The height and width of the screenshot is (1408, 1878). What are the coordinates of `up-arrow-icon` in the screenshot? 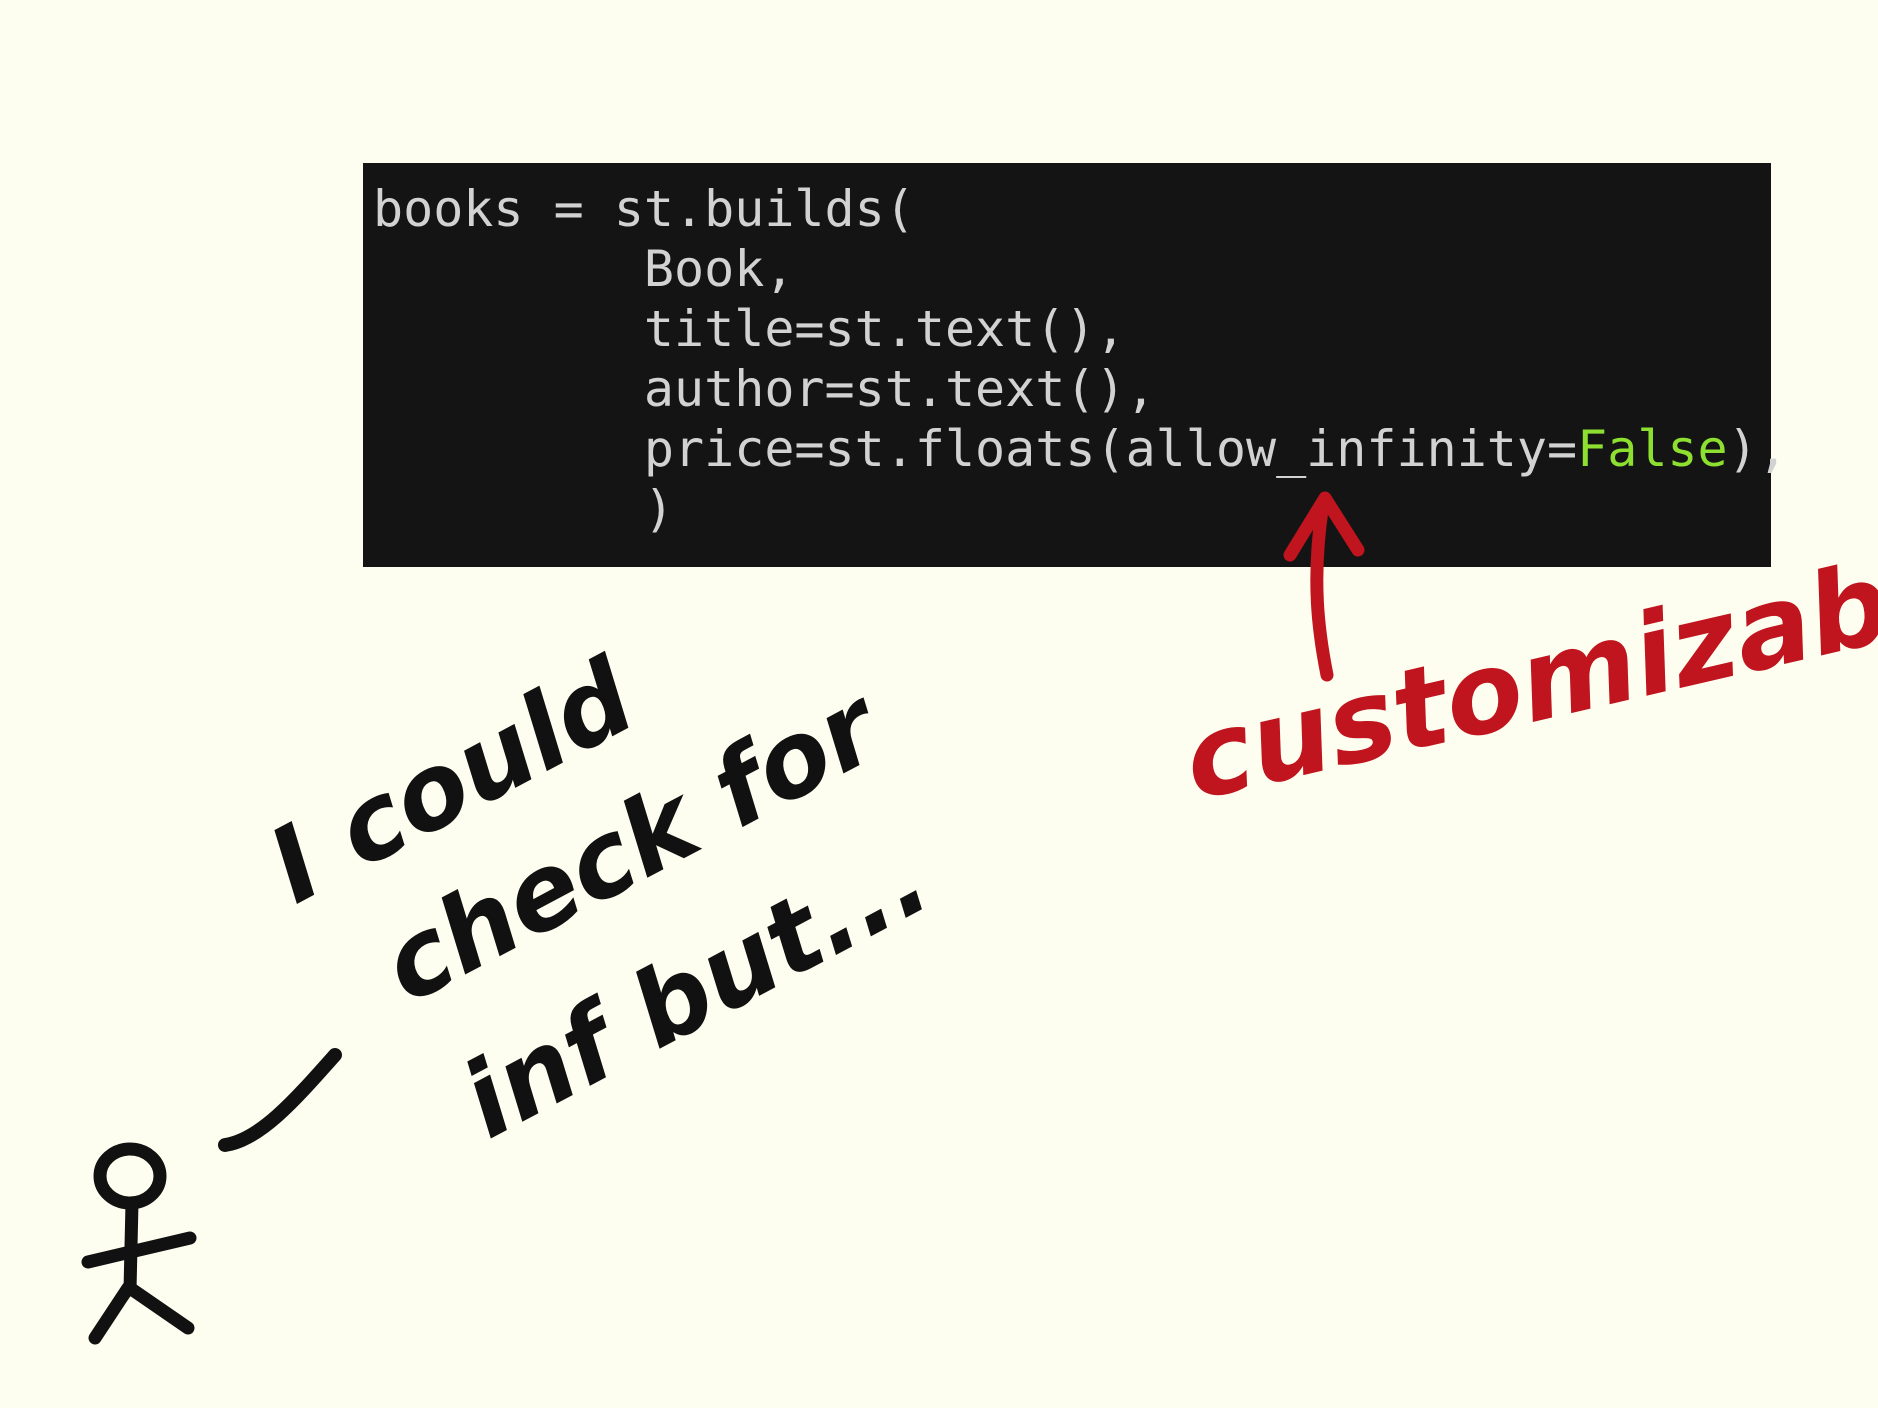 It's located at (1324, 586).